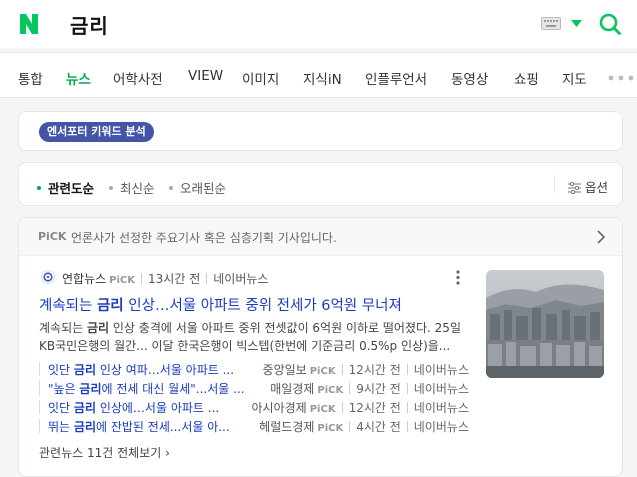 The height and width of the screenshot is (477, 637). I want to click on article-source-line: 연합뉴스 PiCK 13시간 전 네이버뉴스, so click(165, 278).